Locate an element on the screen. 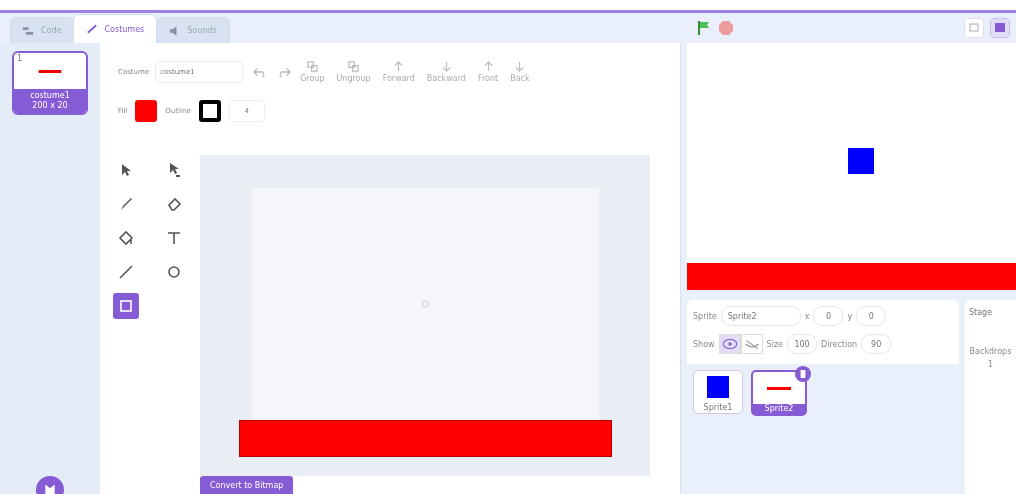 The width and height of the screenshot is (1016, 494). fill-color-swatch is located at coordinates (146, 111).